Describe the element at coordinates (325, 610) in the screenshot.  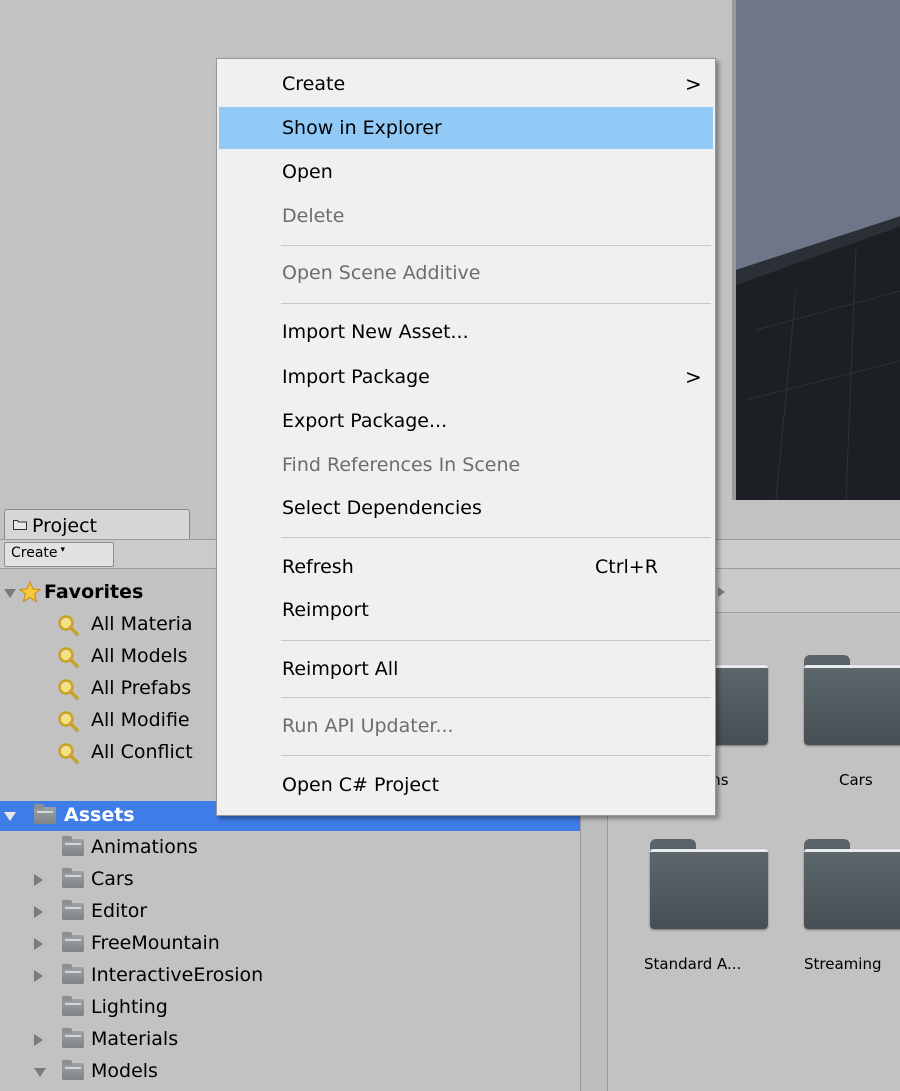
I see `menu-item-label: Reimport` at that location.